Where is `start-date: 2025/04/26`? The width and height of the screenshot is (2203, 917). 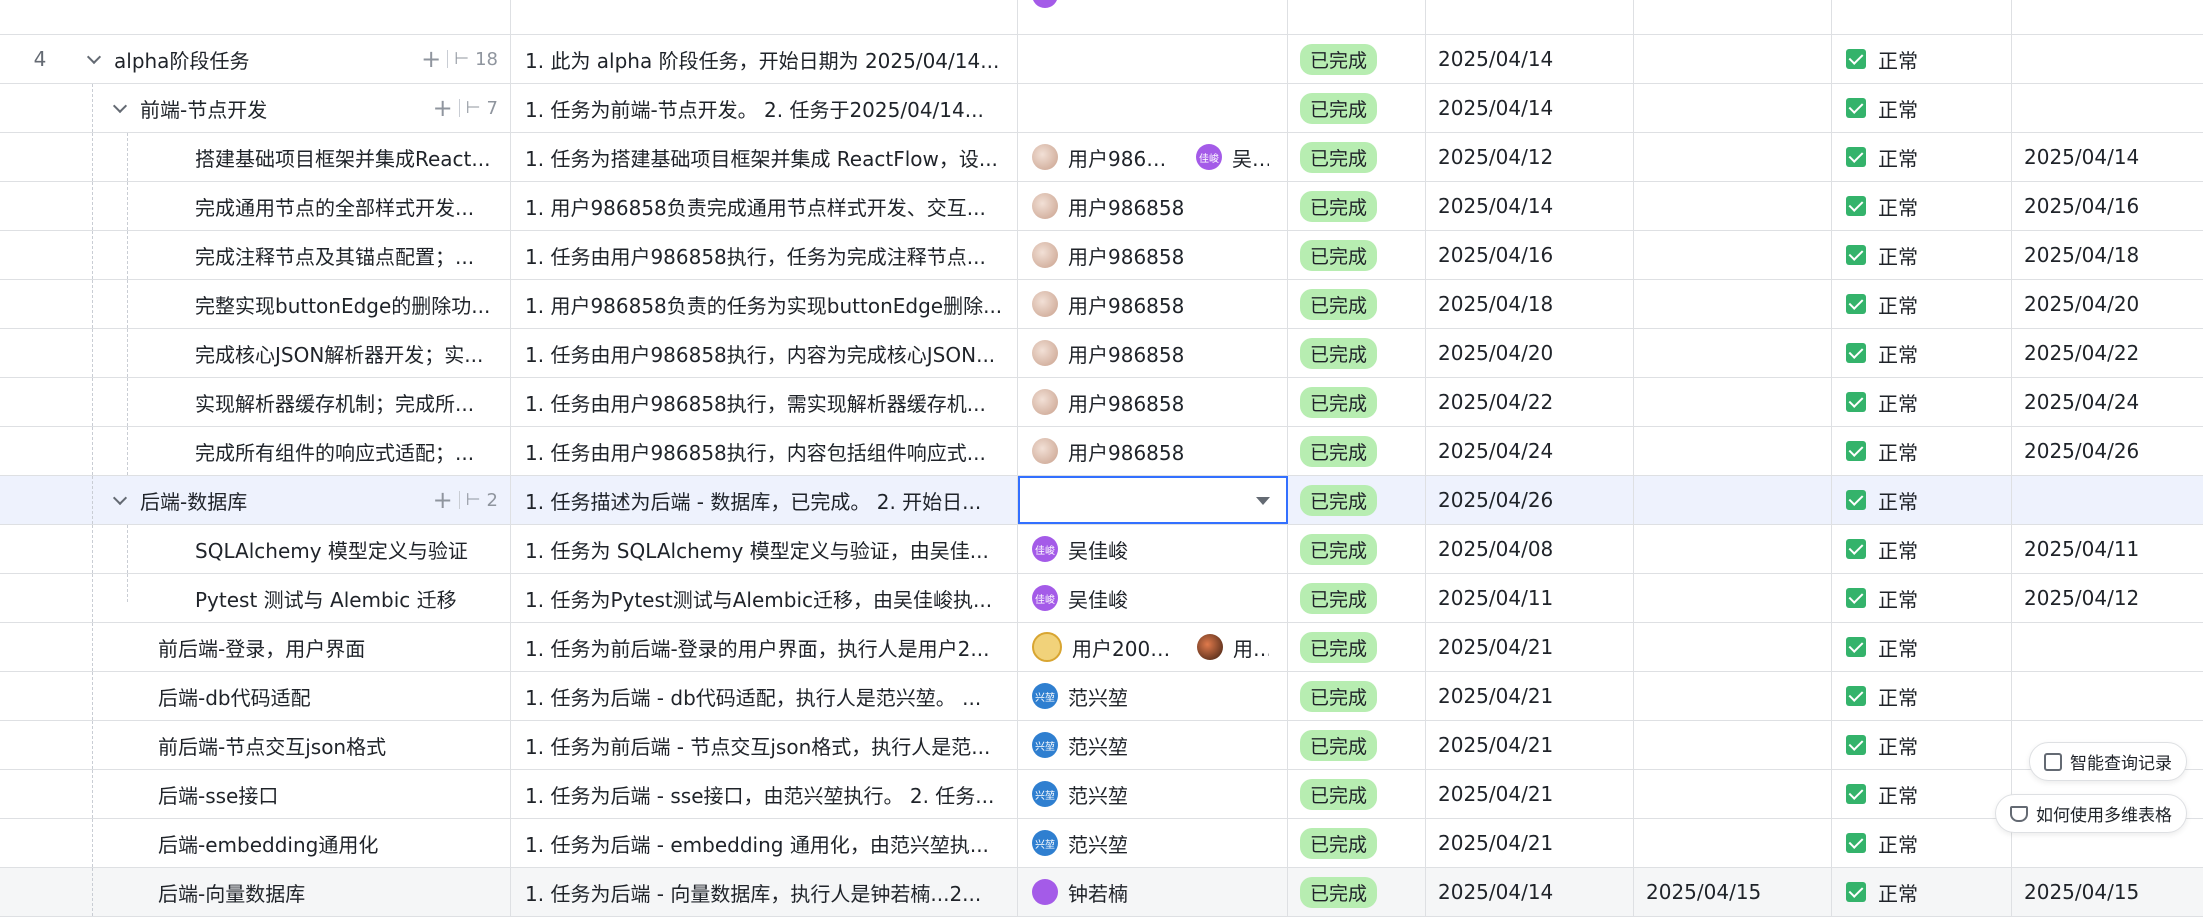 start-date: 2025/04/26 is located at coordinates (1530, 500).